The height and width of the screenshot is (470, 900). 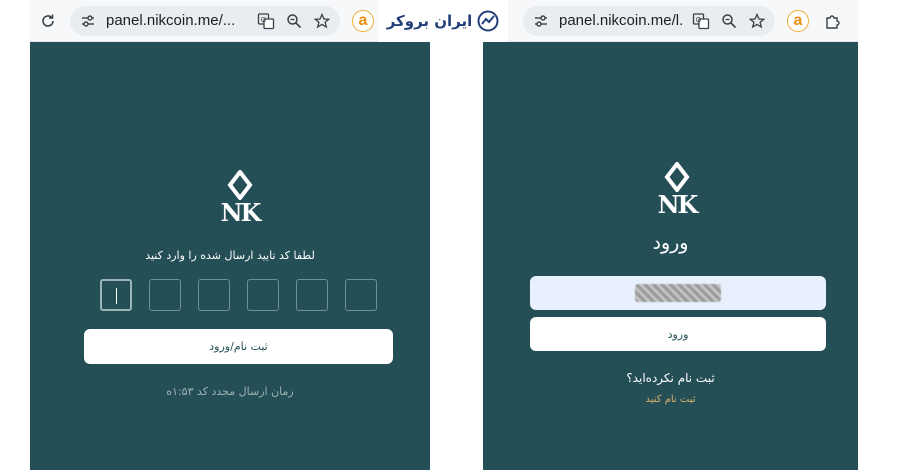 What do you see at coordinates (429, 21) in the screenshot?
I see `brand-name: ایران بروکر` at bounding box center [429, 21].